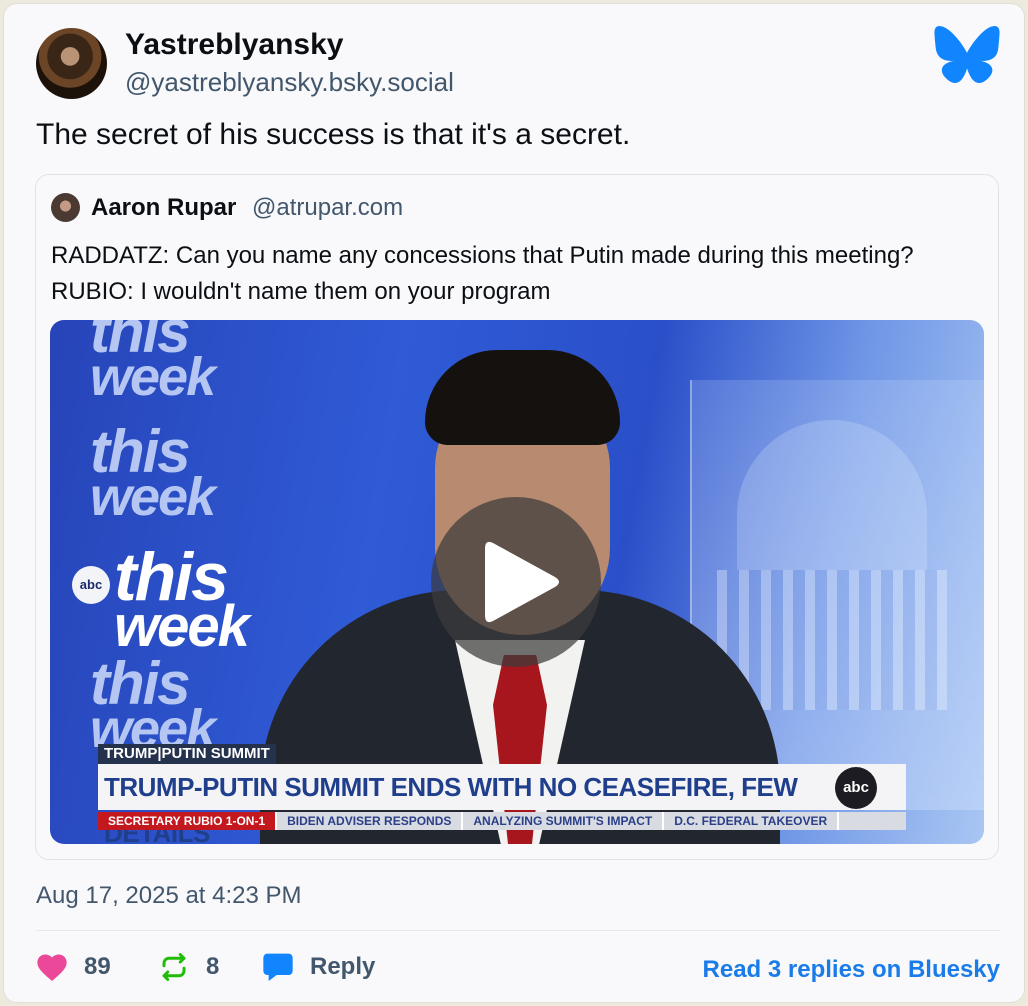 The image size is (1028, 1006). I want to click on quoted-author-avatar, so click(65, 207).